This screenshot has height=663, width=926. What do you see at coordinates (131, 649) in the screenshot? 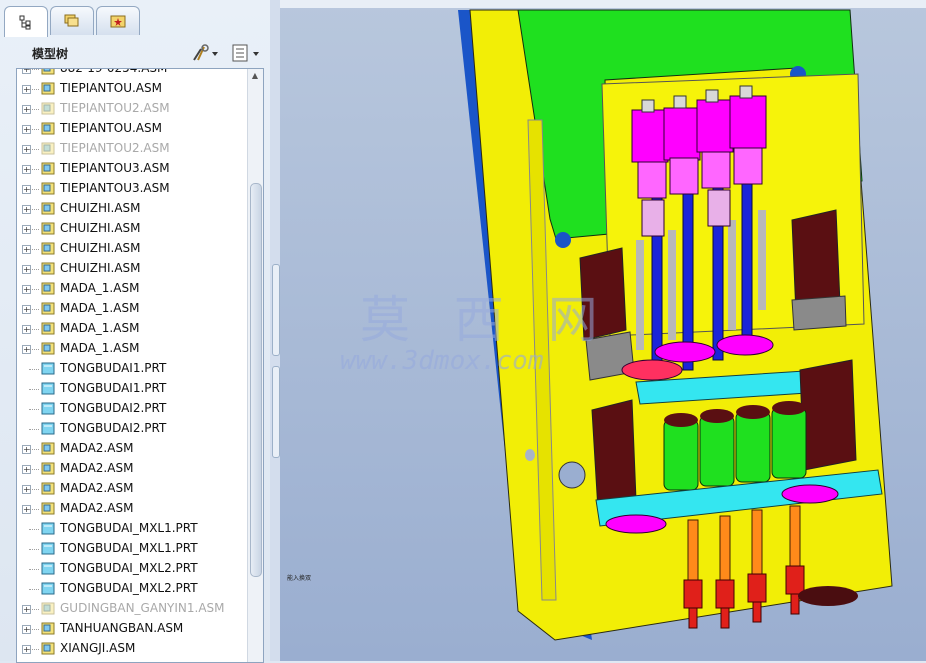
I see `tree-item: + XIANGJI.ASM` at bounding box center [131, 649].